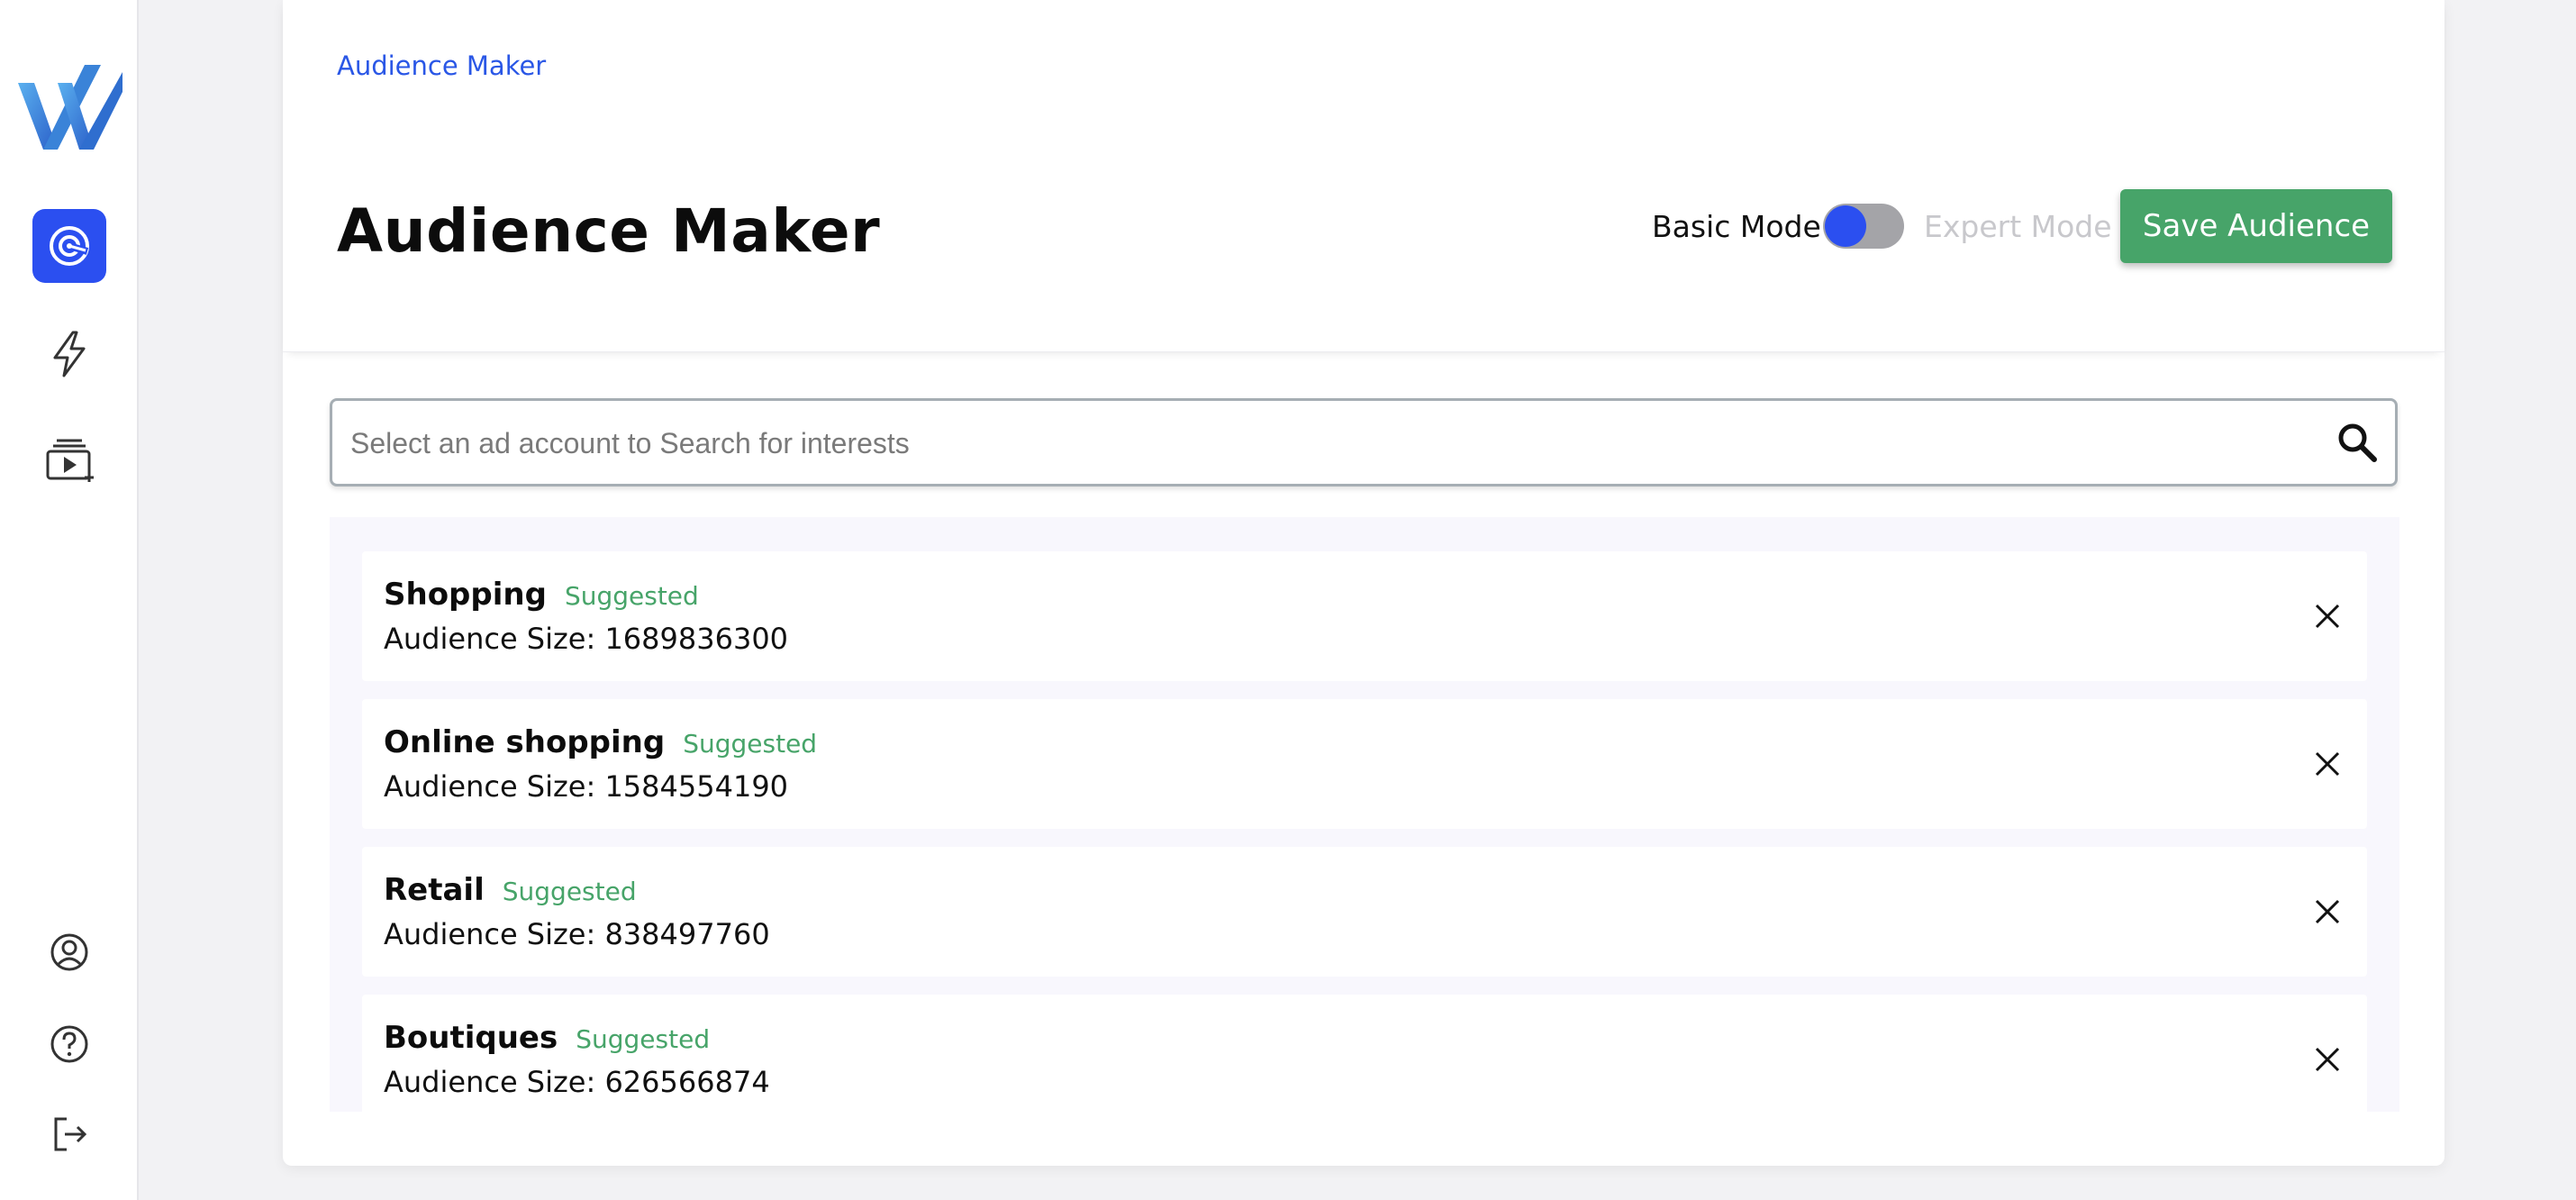 The height and width of the screenshot is (1200, 2576). I want to click on audience-size: Audience Size: 1689836300, so click(586, 639).